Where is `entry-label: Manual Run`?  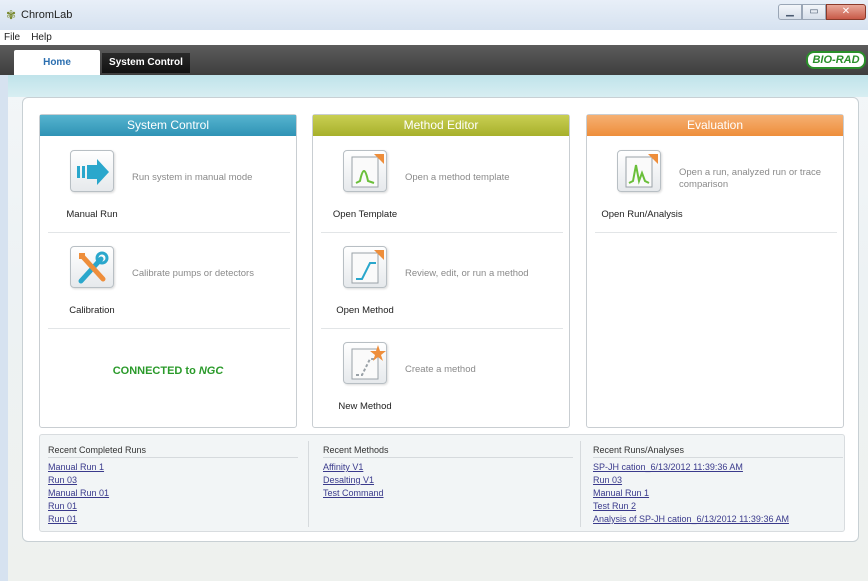
entry-label: Manual Run is located at coordinates (92, 214).